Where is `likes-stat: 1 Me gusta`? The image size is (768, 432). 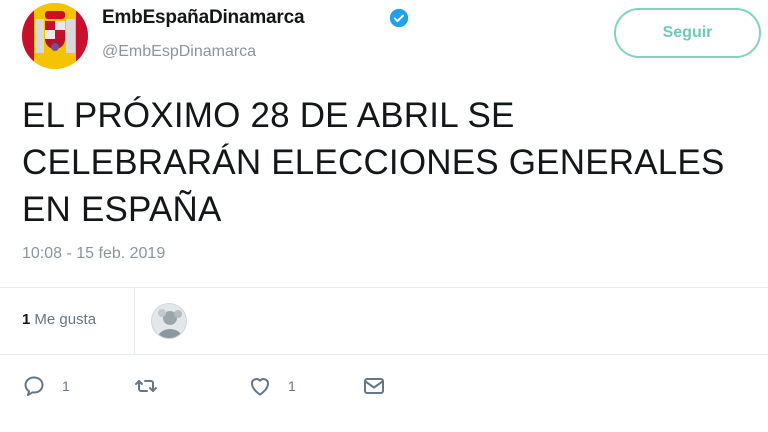
likes-stat: 1 Me gusta is located at coordinates (59, 319).